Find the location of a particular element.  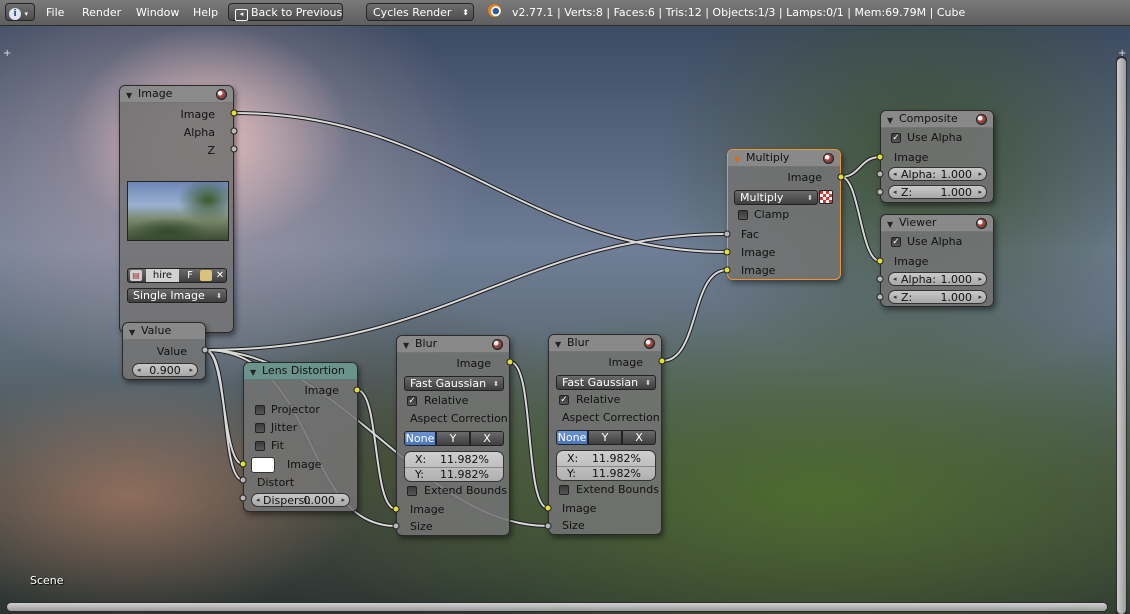

fake-user-toggle: F is located at coordinates (190, 275).